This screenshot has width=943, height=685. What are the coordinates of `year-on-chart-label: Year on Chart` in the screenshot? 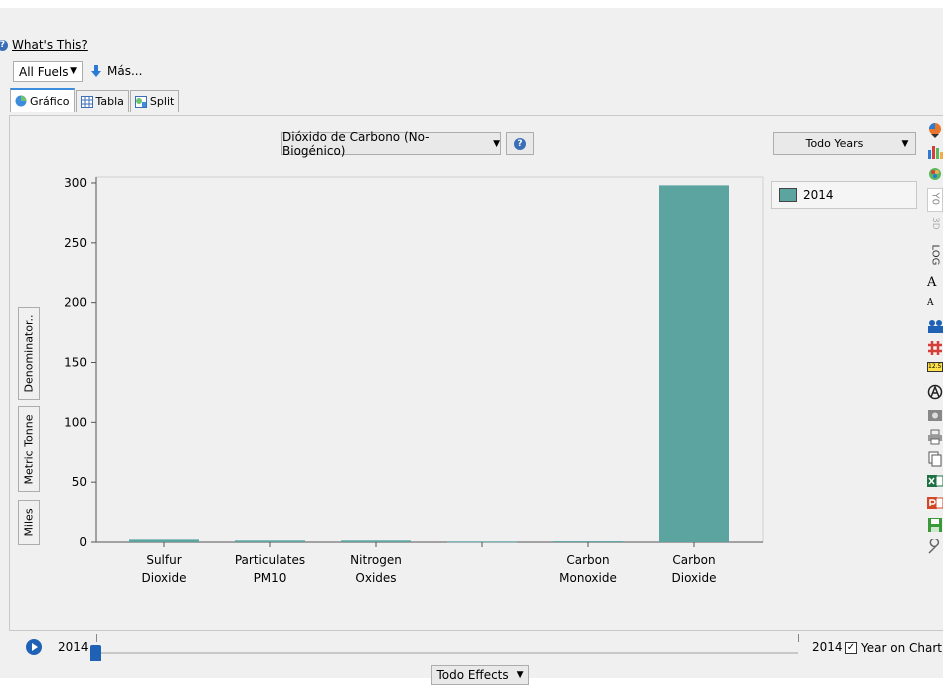 It's located at (901, 648).